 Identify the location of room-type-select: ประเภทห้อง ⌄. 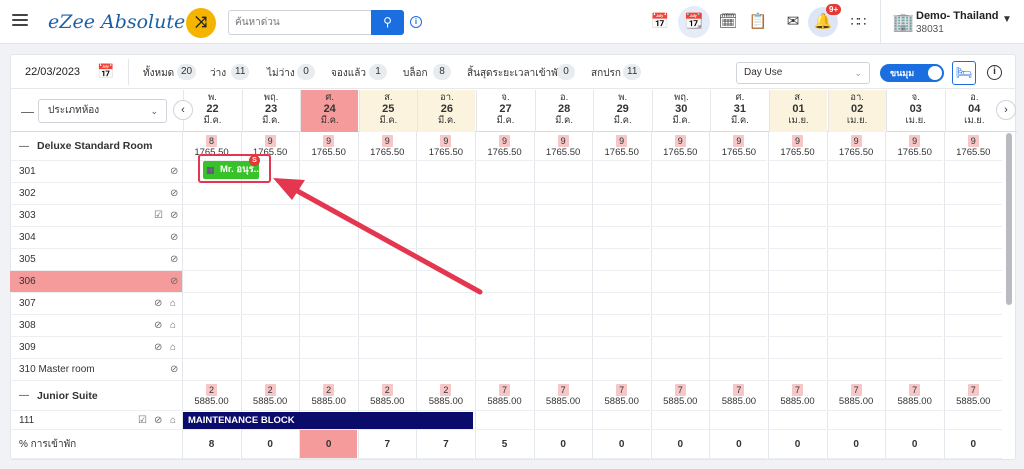
(102, 111).